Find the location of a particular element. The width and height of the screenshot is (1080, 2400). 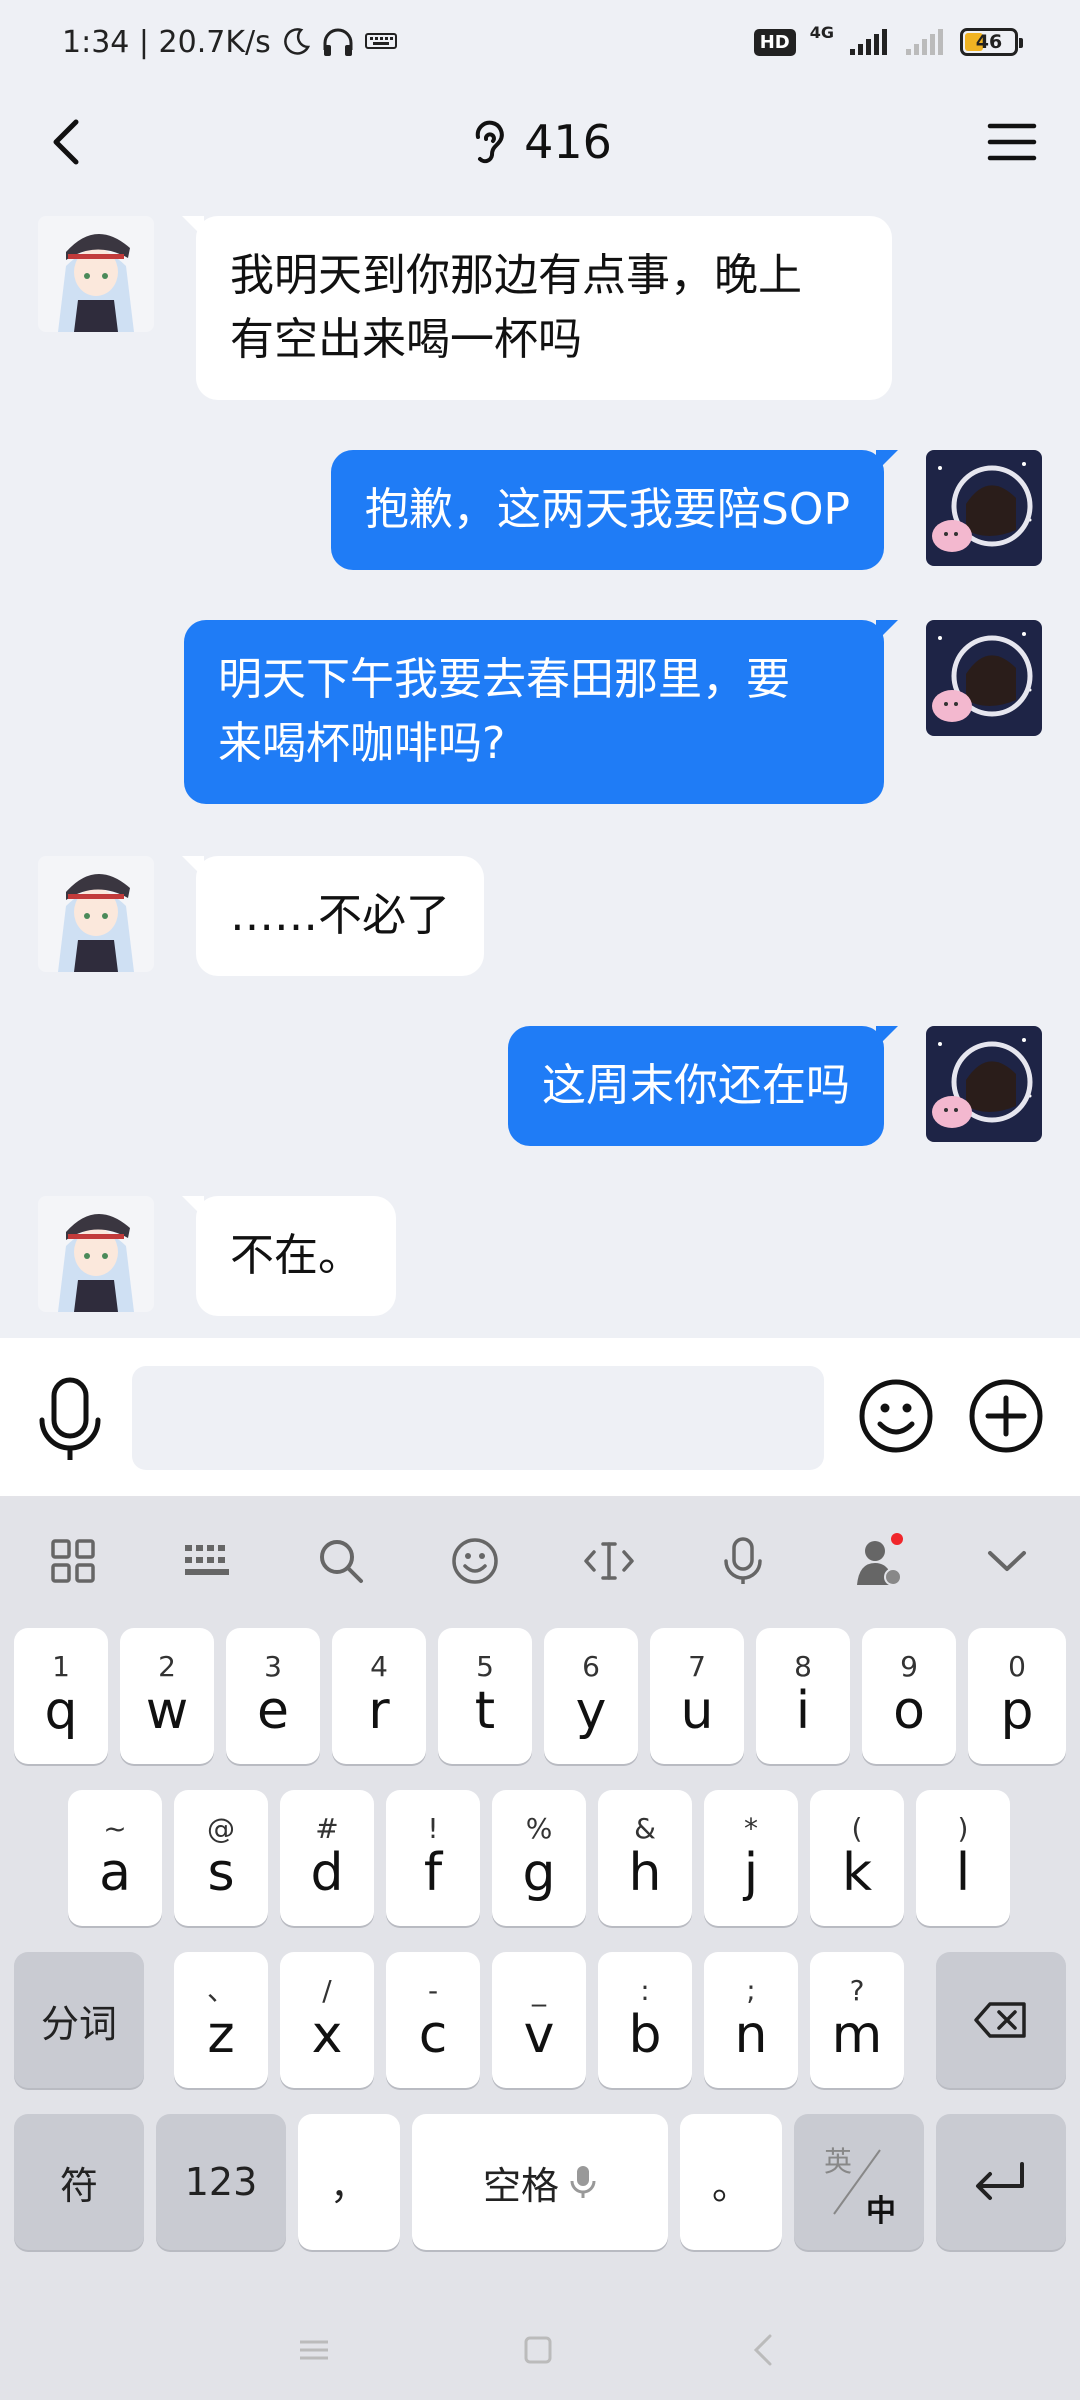

symbols-key: 符 is located at coordinates (79, 2182).